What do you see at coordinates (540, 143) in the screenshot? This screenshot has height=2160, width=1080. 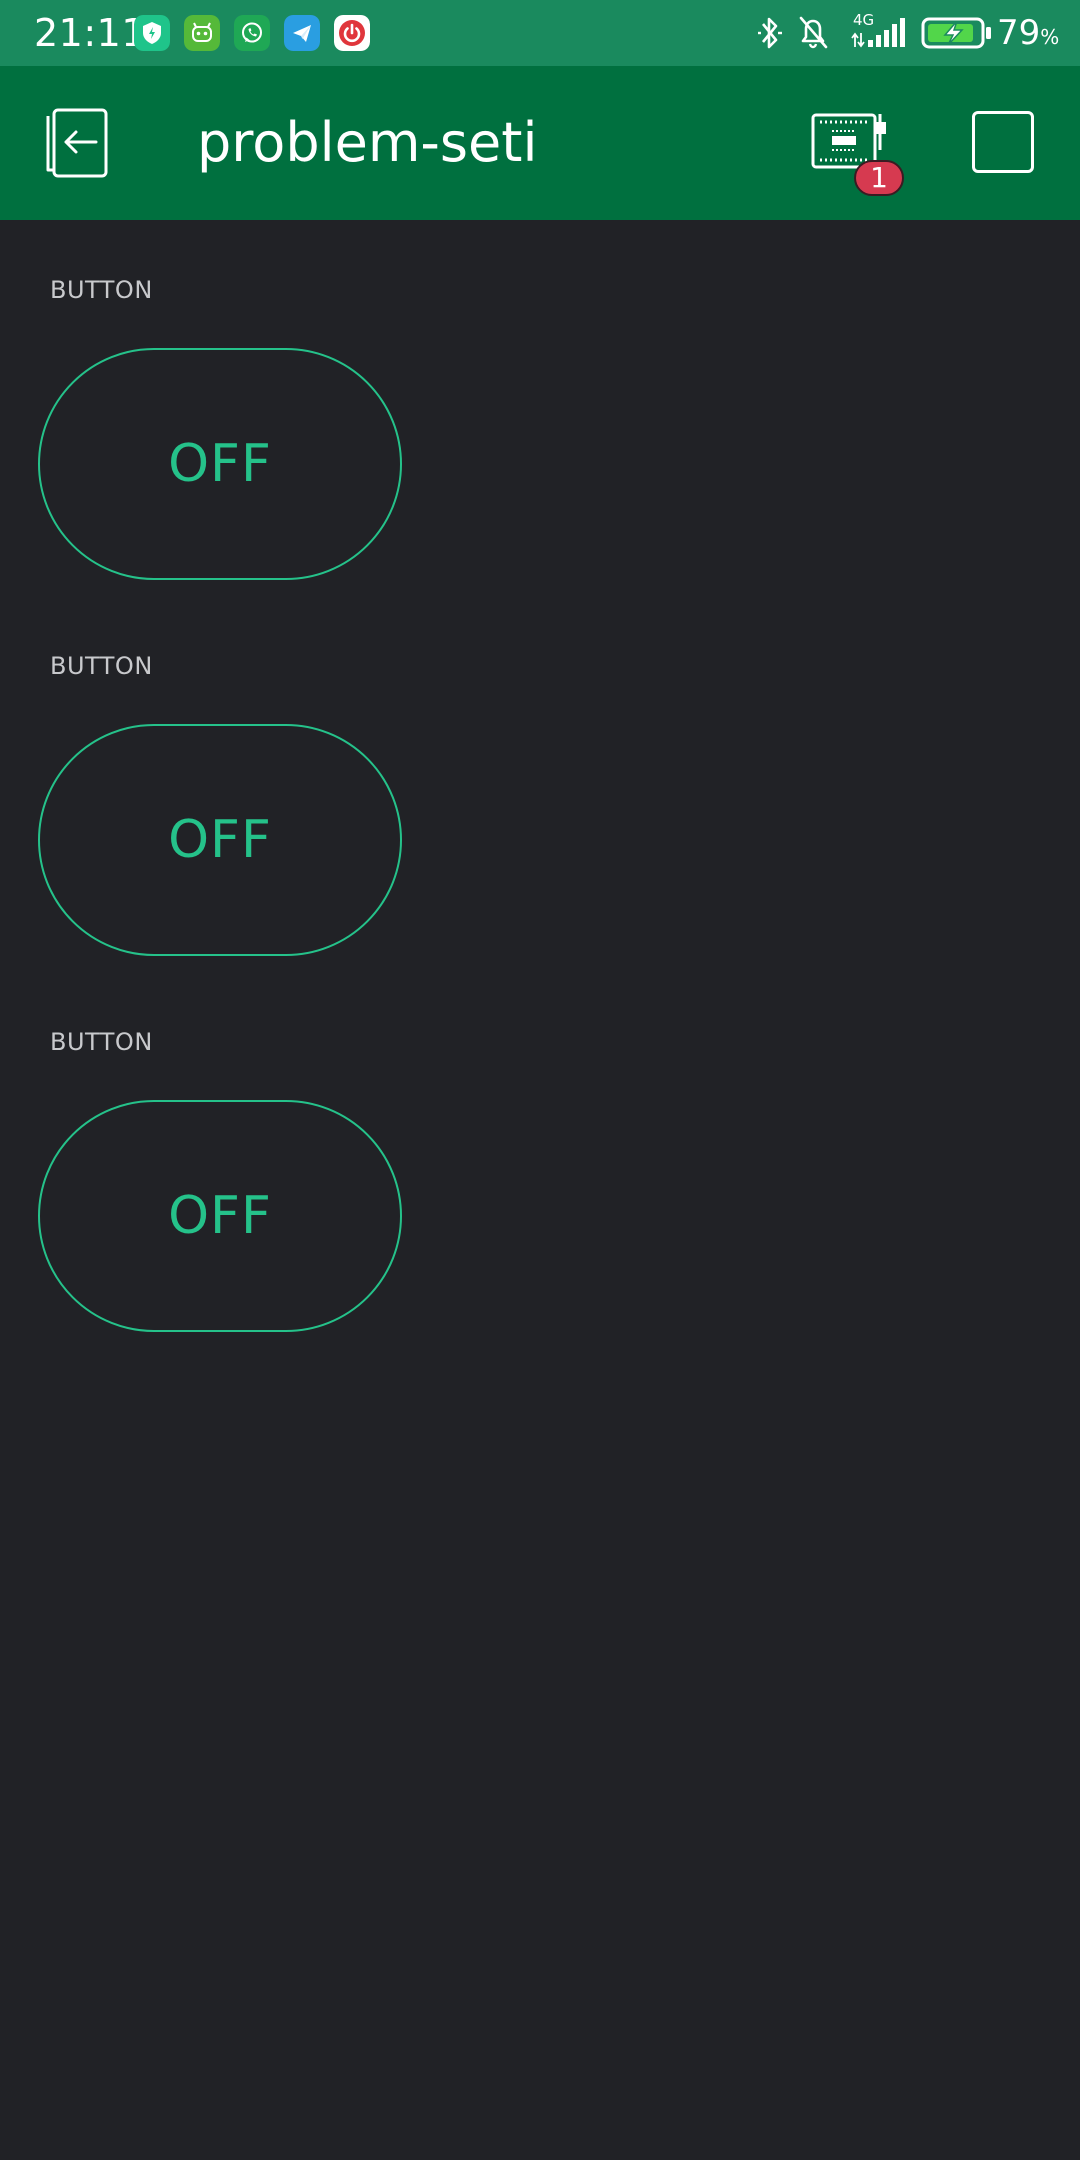 I see `app-bar: problem-seti 1` at bounding box center [540, 143].